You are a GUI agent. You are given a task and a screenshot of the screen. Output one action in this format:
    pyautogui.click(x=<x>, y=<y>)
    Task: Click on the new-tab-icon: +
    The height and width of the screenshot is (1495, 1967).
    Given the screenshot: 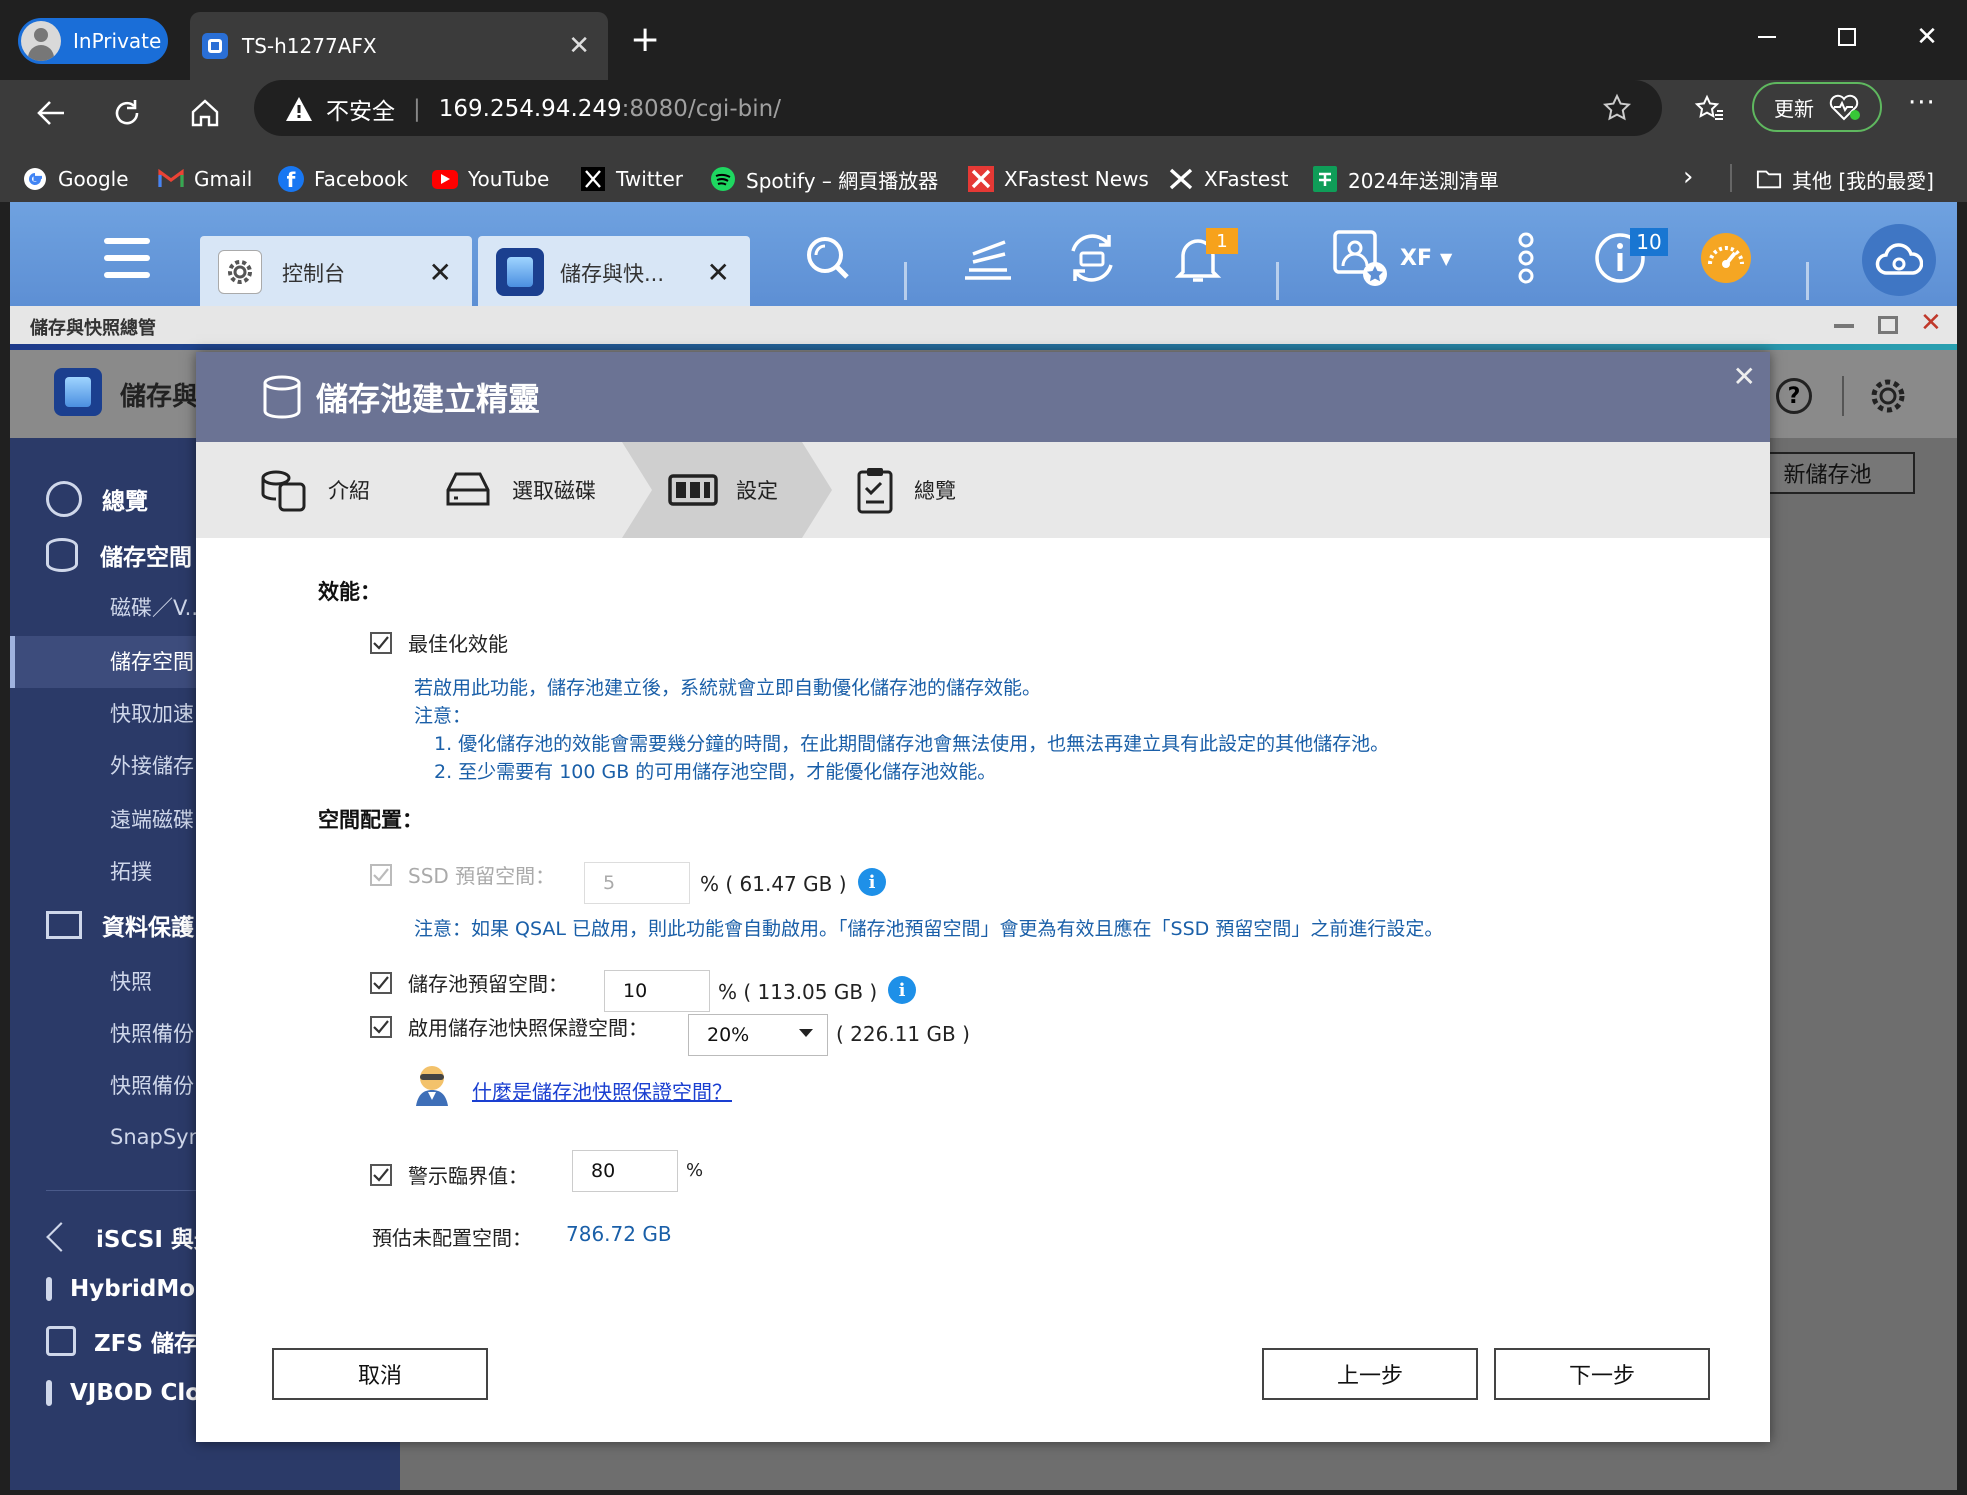 What is the action you would take?
    pyautogui.click(x=645, y=40)
    